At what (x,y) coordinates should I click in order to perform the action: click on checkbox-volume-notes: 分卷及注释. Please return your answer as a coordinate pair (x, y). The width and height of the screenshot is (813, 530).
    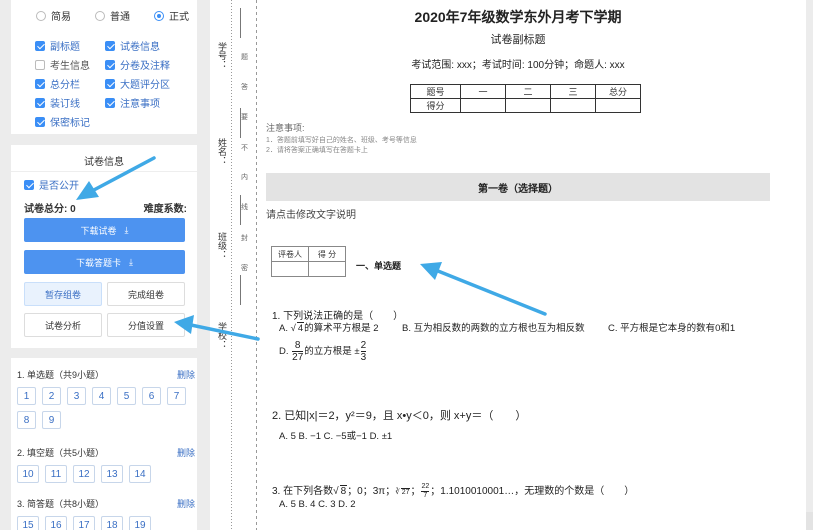
    Looking at the image, I should click on (150, 65).